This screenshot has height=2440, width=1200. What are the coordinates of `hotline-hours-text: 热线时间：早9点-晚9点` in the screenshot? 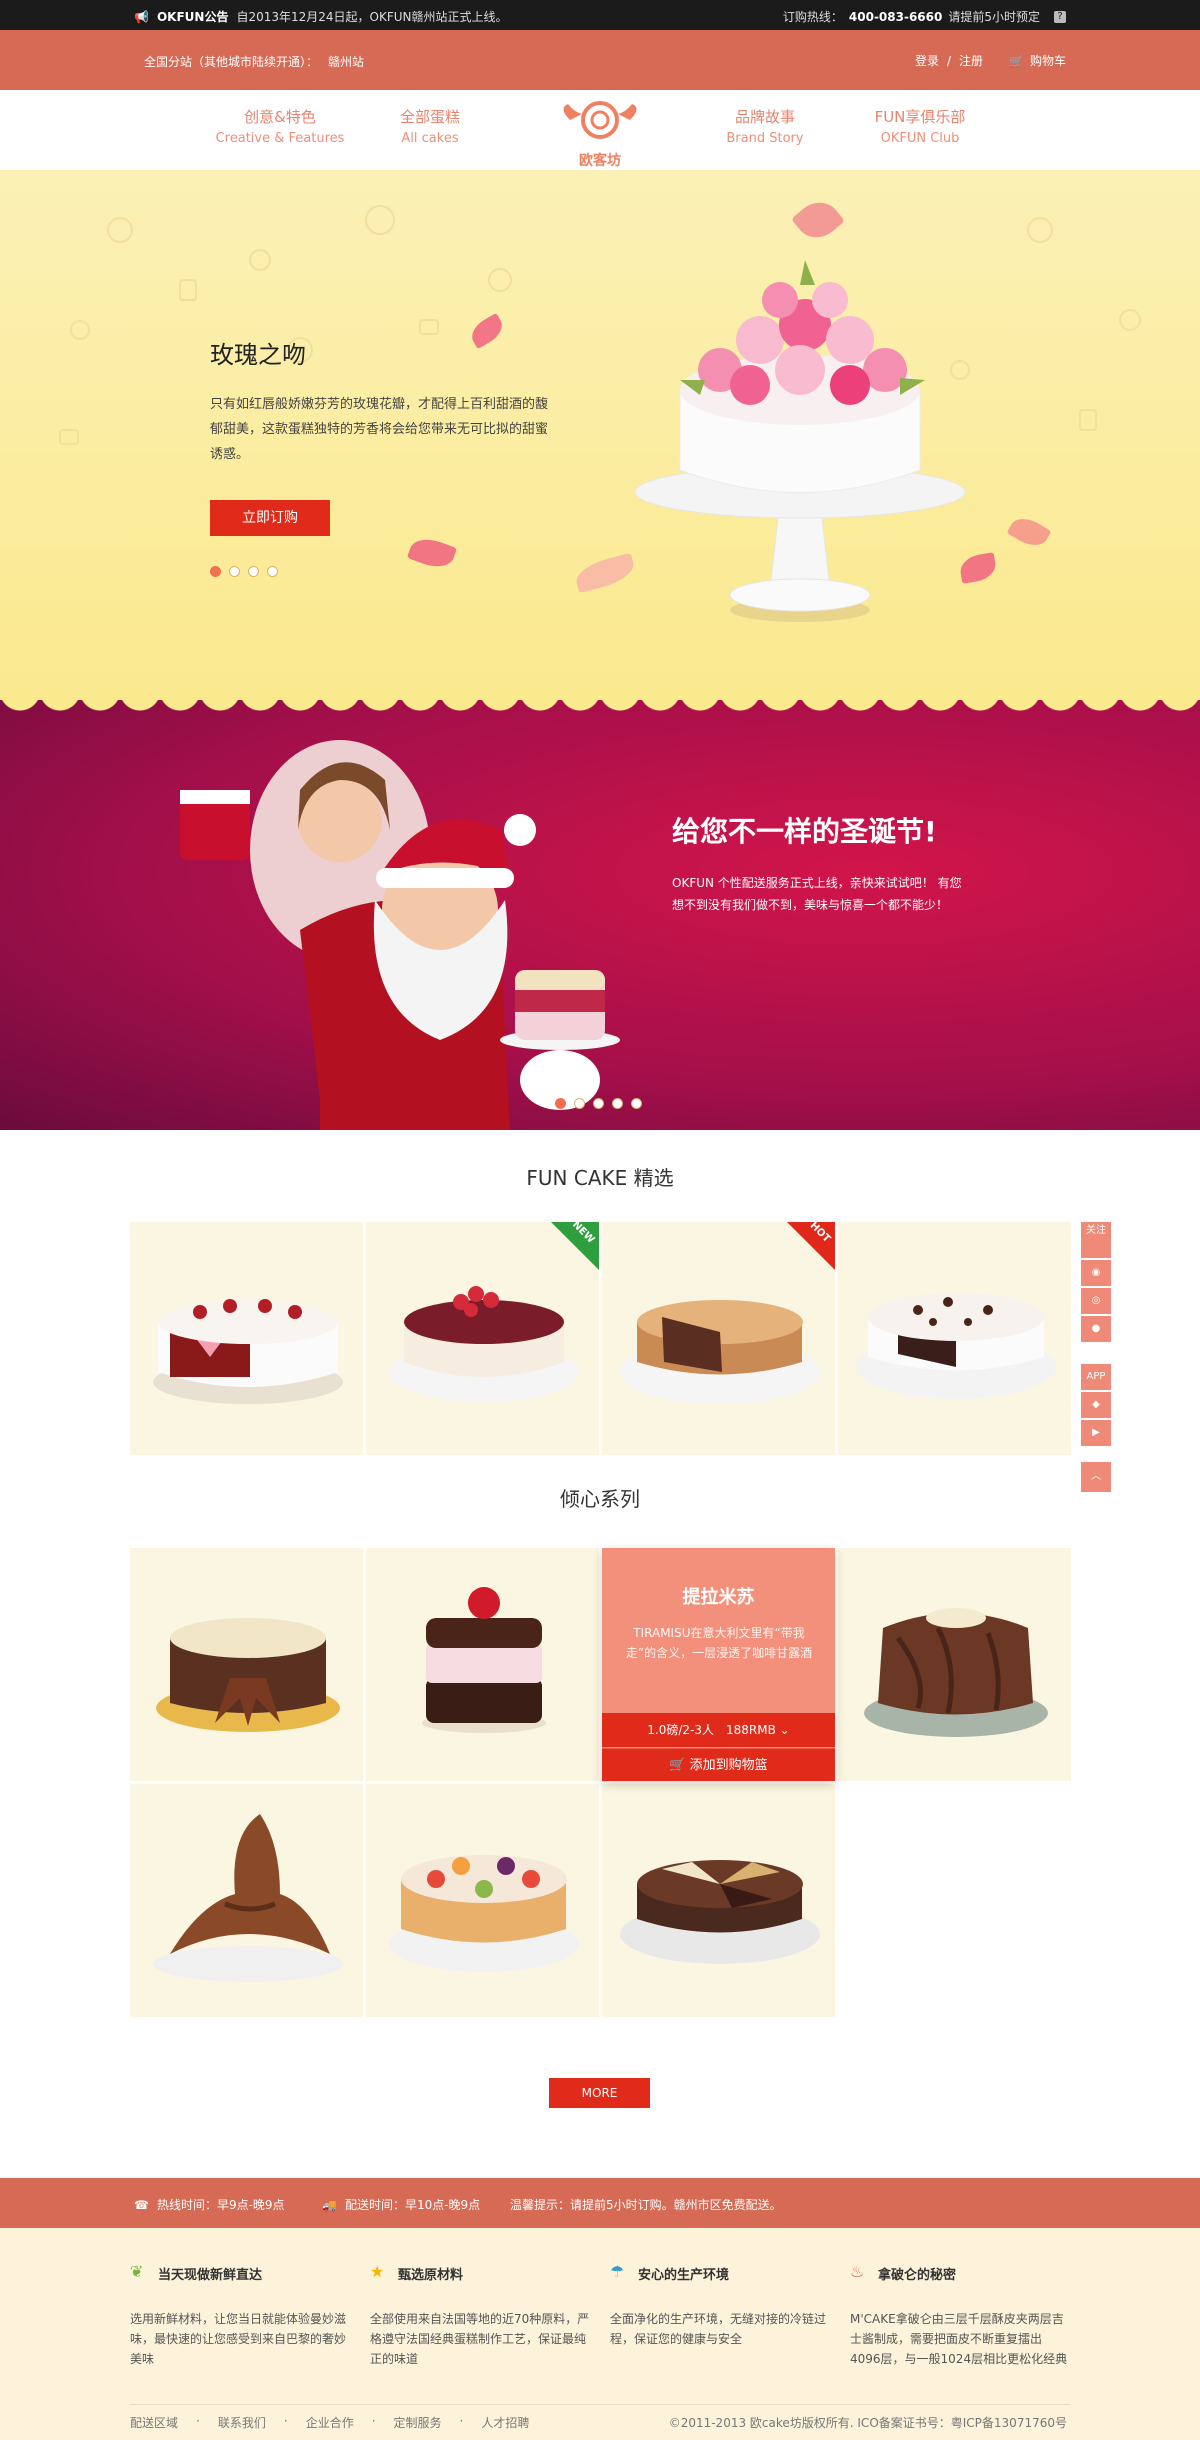 It's located at (220, 2205).